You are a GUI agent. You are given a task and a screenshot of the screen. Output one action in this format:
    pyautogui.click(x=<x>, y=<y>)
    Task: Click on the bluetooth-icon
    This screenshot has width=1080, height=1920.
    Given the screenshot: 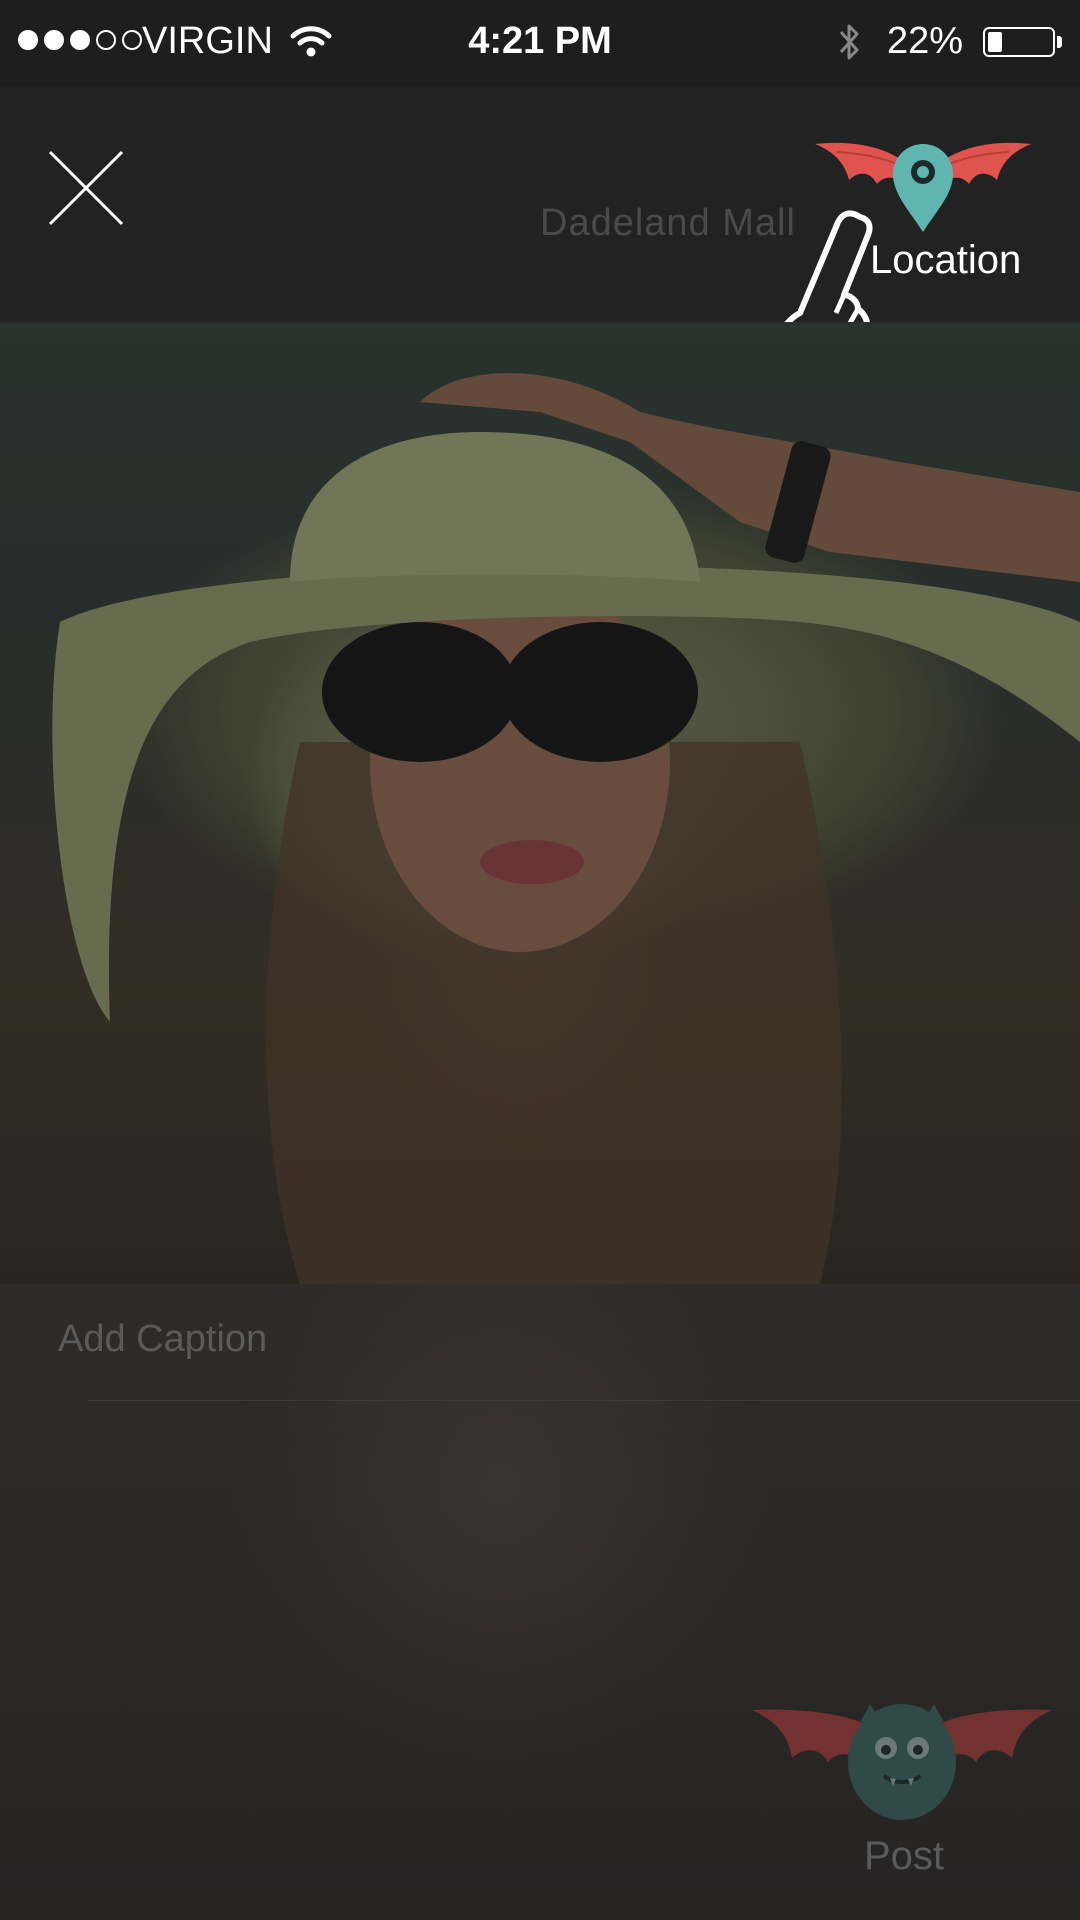 What is the action you would take?
    pyautogui.click(x=849, y=42)
    